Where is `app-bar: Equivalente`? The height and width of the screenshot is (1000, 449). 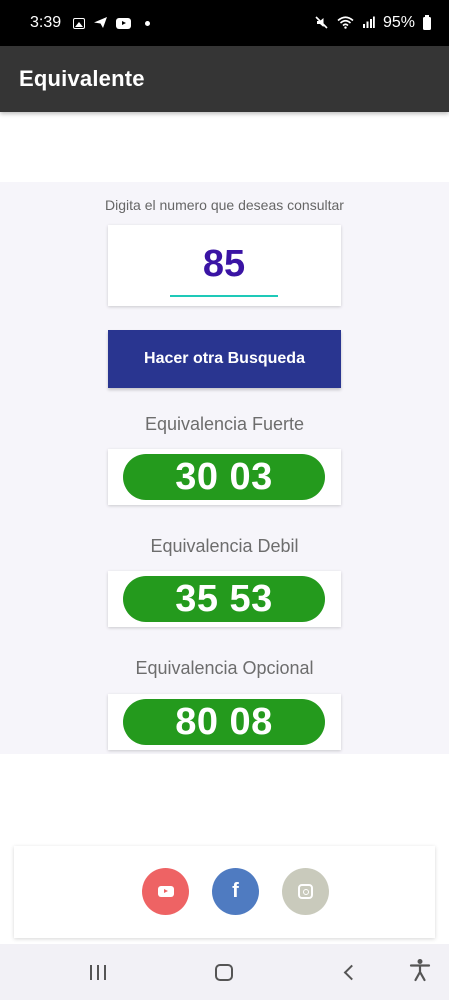 app-bar: Equivalente is located at coordinates (224, 79).